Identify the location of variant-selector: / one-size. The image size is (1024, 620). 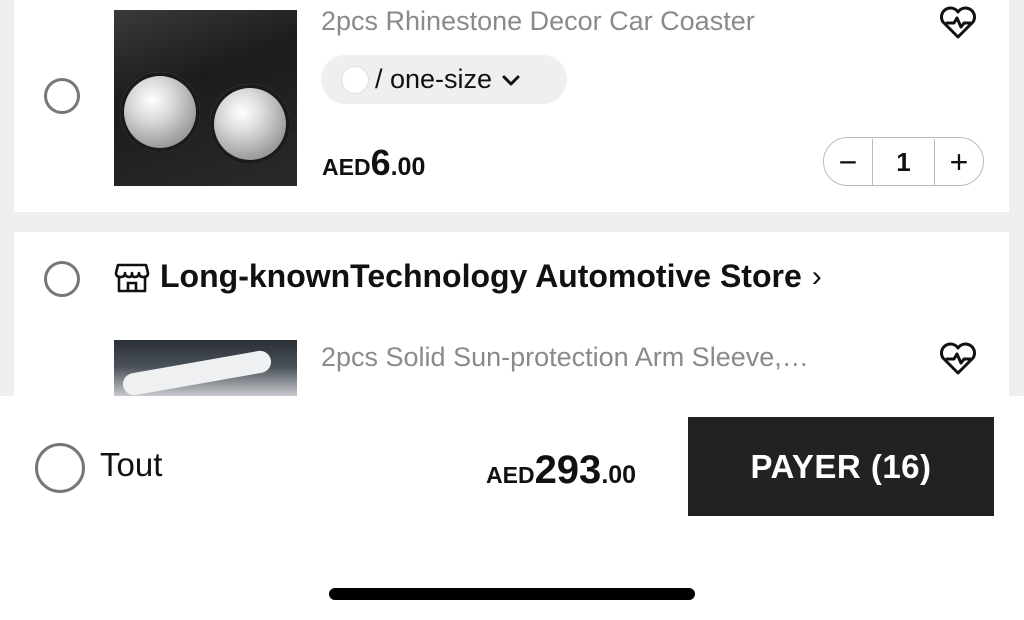
(444, 79).